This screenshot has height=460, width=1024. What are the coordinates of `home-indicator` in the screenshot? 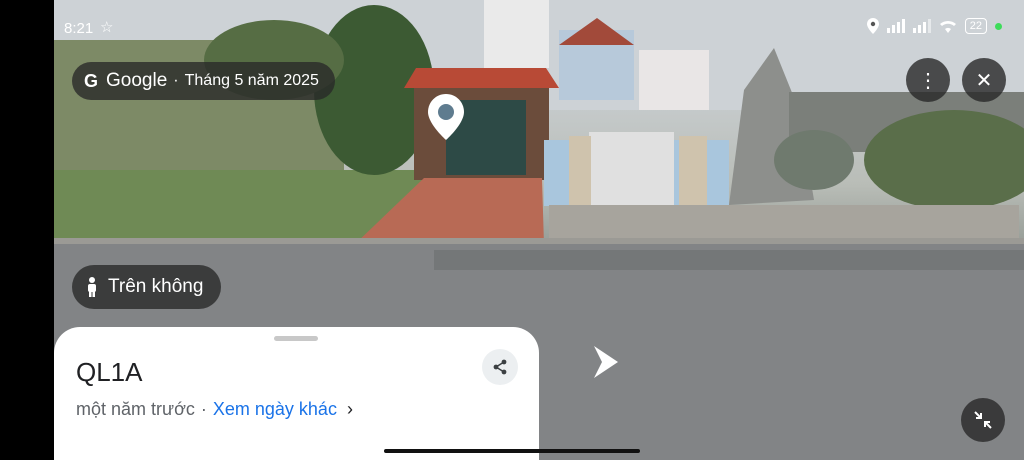 It's located at (512, 451).